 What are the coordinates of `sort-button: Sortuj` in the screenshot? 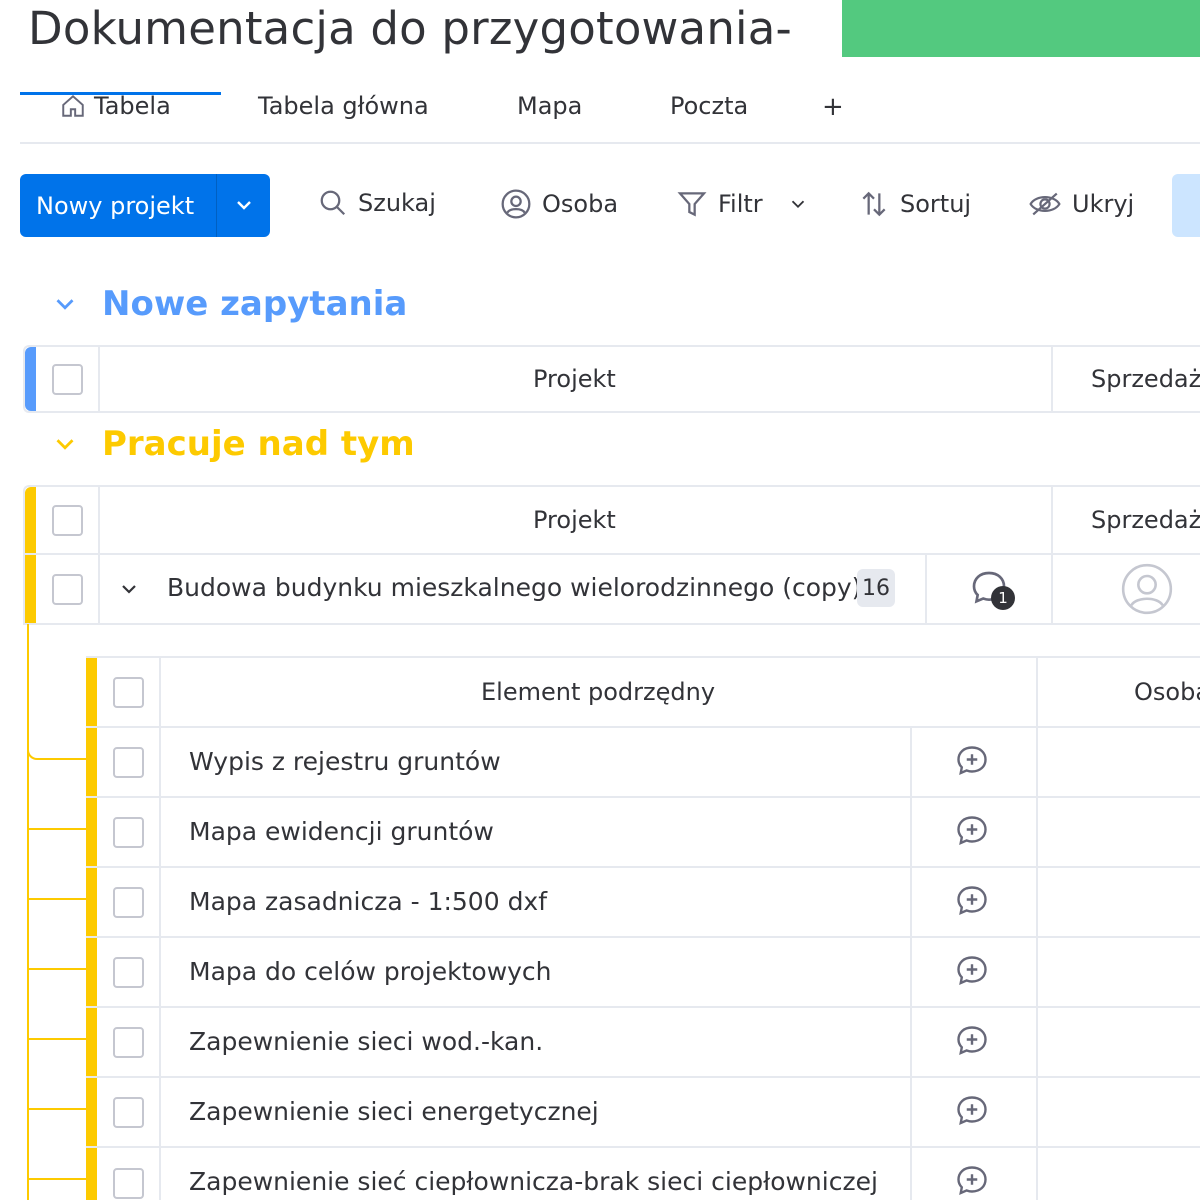 It's located at (914, 204).